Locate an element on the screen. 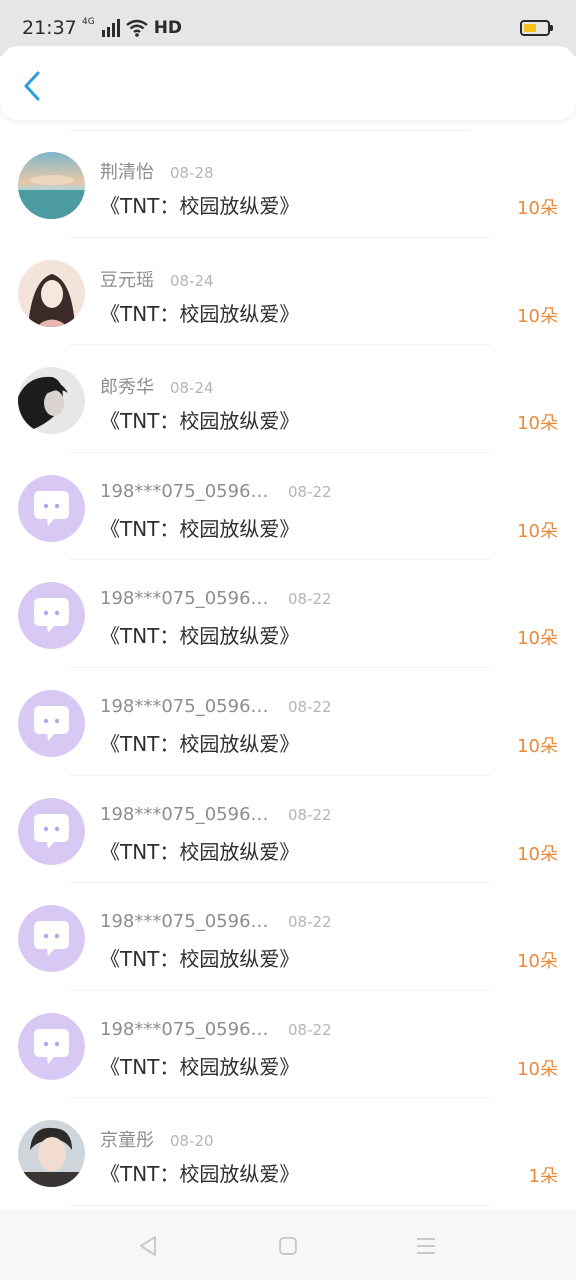 The width and height of the screenshot is (576, 1280). portrait-woman-avatar is located at coordinates (51, 401).